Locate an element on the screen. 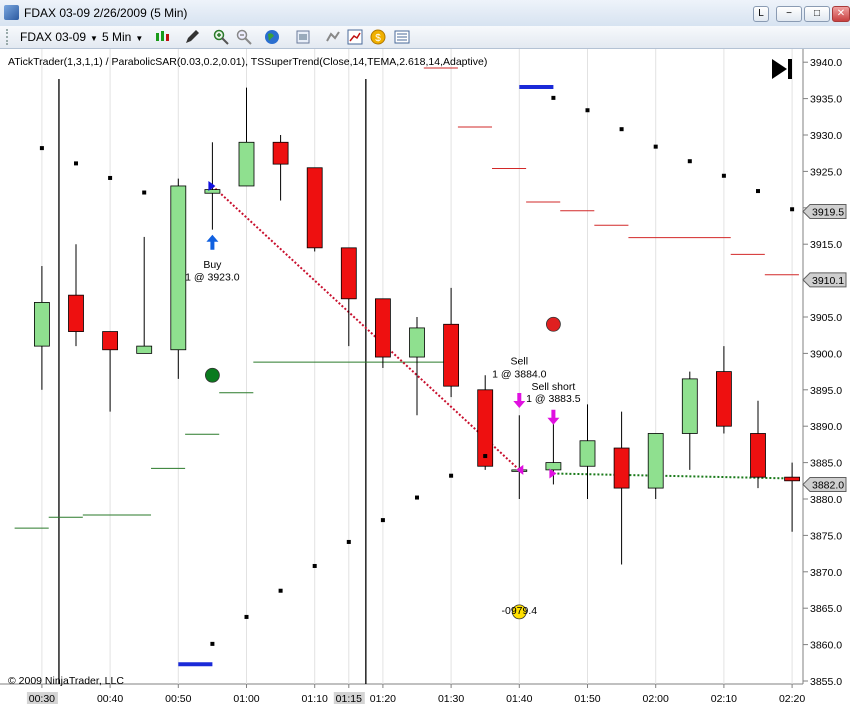  app-icon is located at coordinates (11, 12).